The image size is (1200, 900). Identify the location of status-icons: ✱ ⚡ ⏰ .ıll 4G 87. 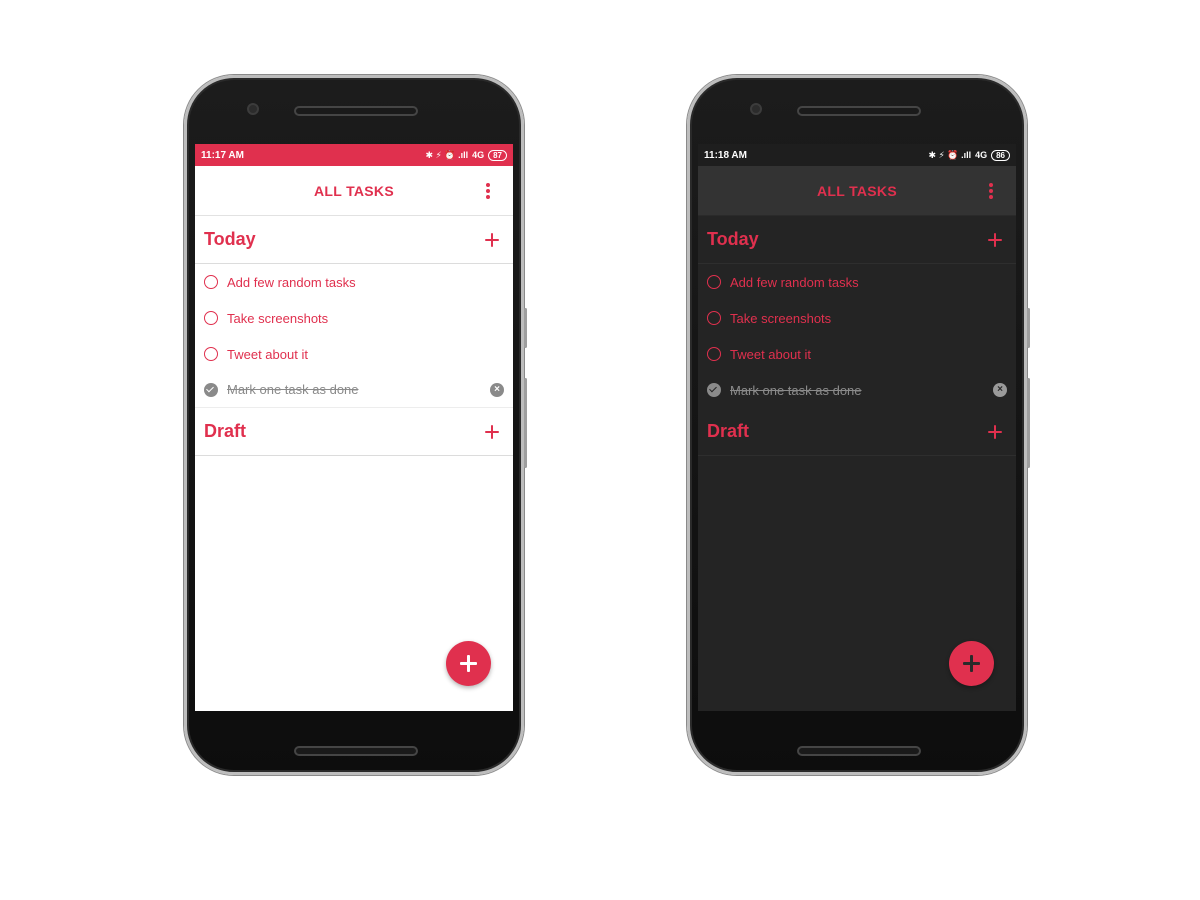
(466, 155).